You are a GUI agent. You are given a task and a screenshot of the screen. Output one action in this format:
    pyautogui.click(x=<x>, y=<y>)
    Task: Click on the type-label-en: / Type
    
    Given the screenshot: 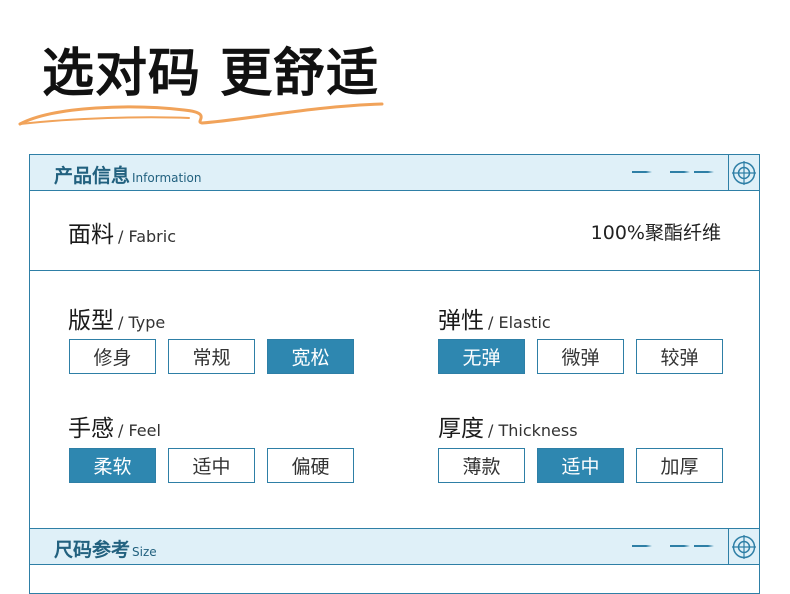 What is the action you would take?
    pyautogui.click(x=142, y=322)
    